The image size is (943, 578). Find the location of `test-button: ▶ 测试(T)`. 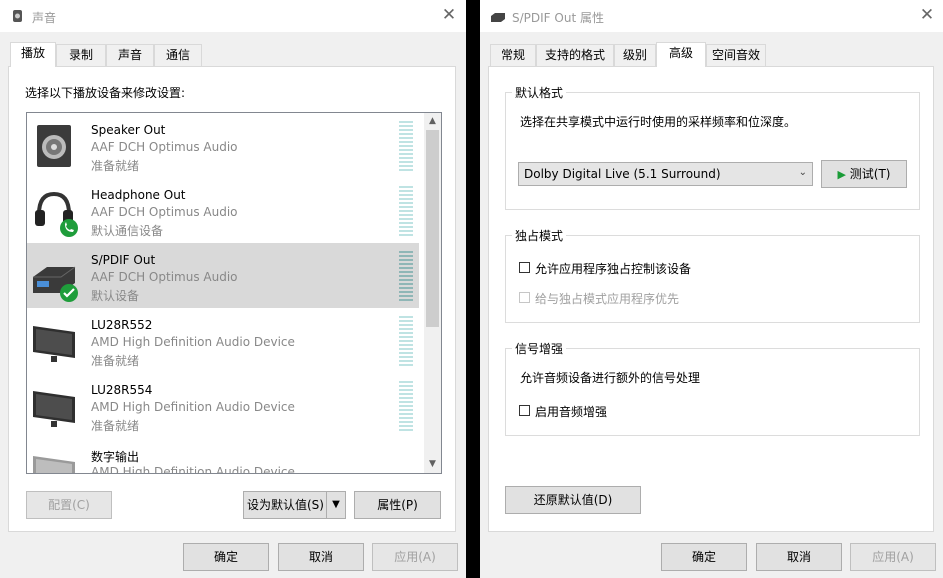

test-button: ▶ 测试(T) is located at coordinates (864, 174).